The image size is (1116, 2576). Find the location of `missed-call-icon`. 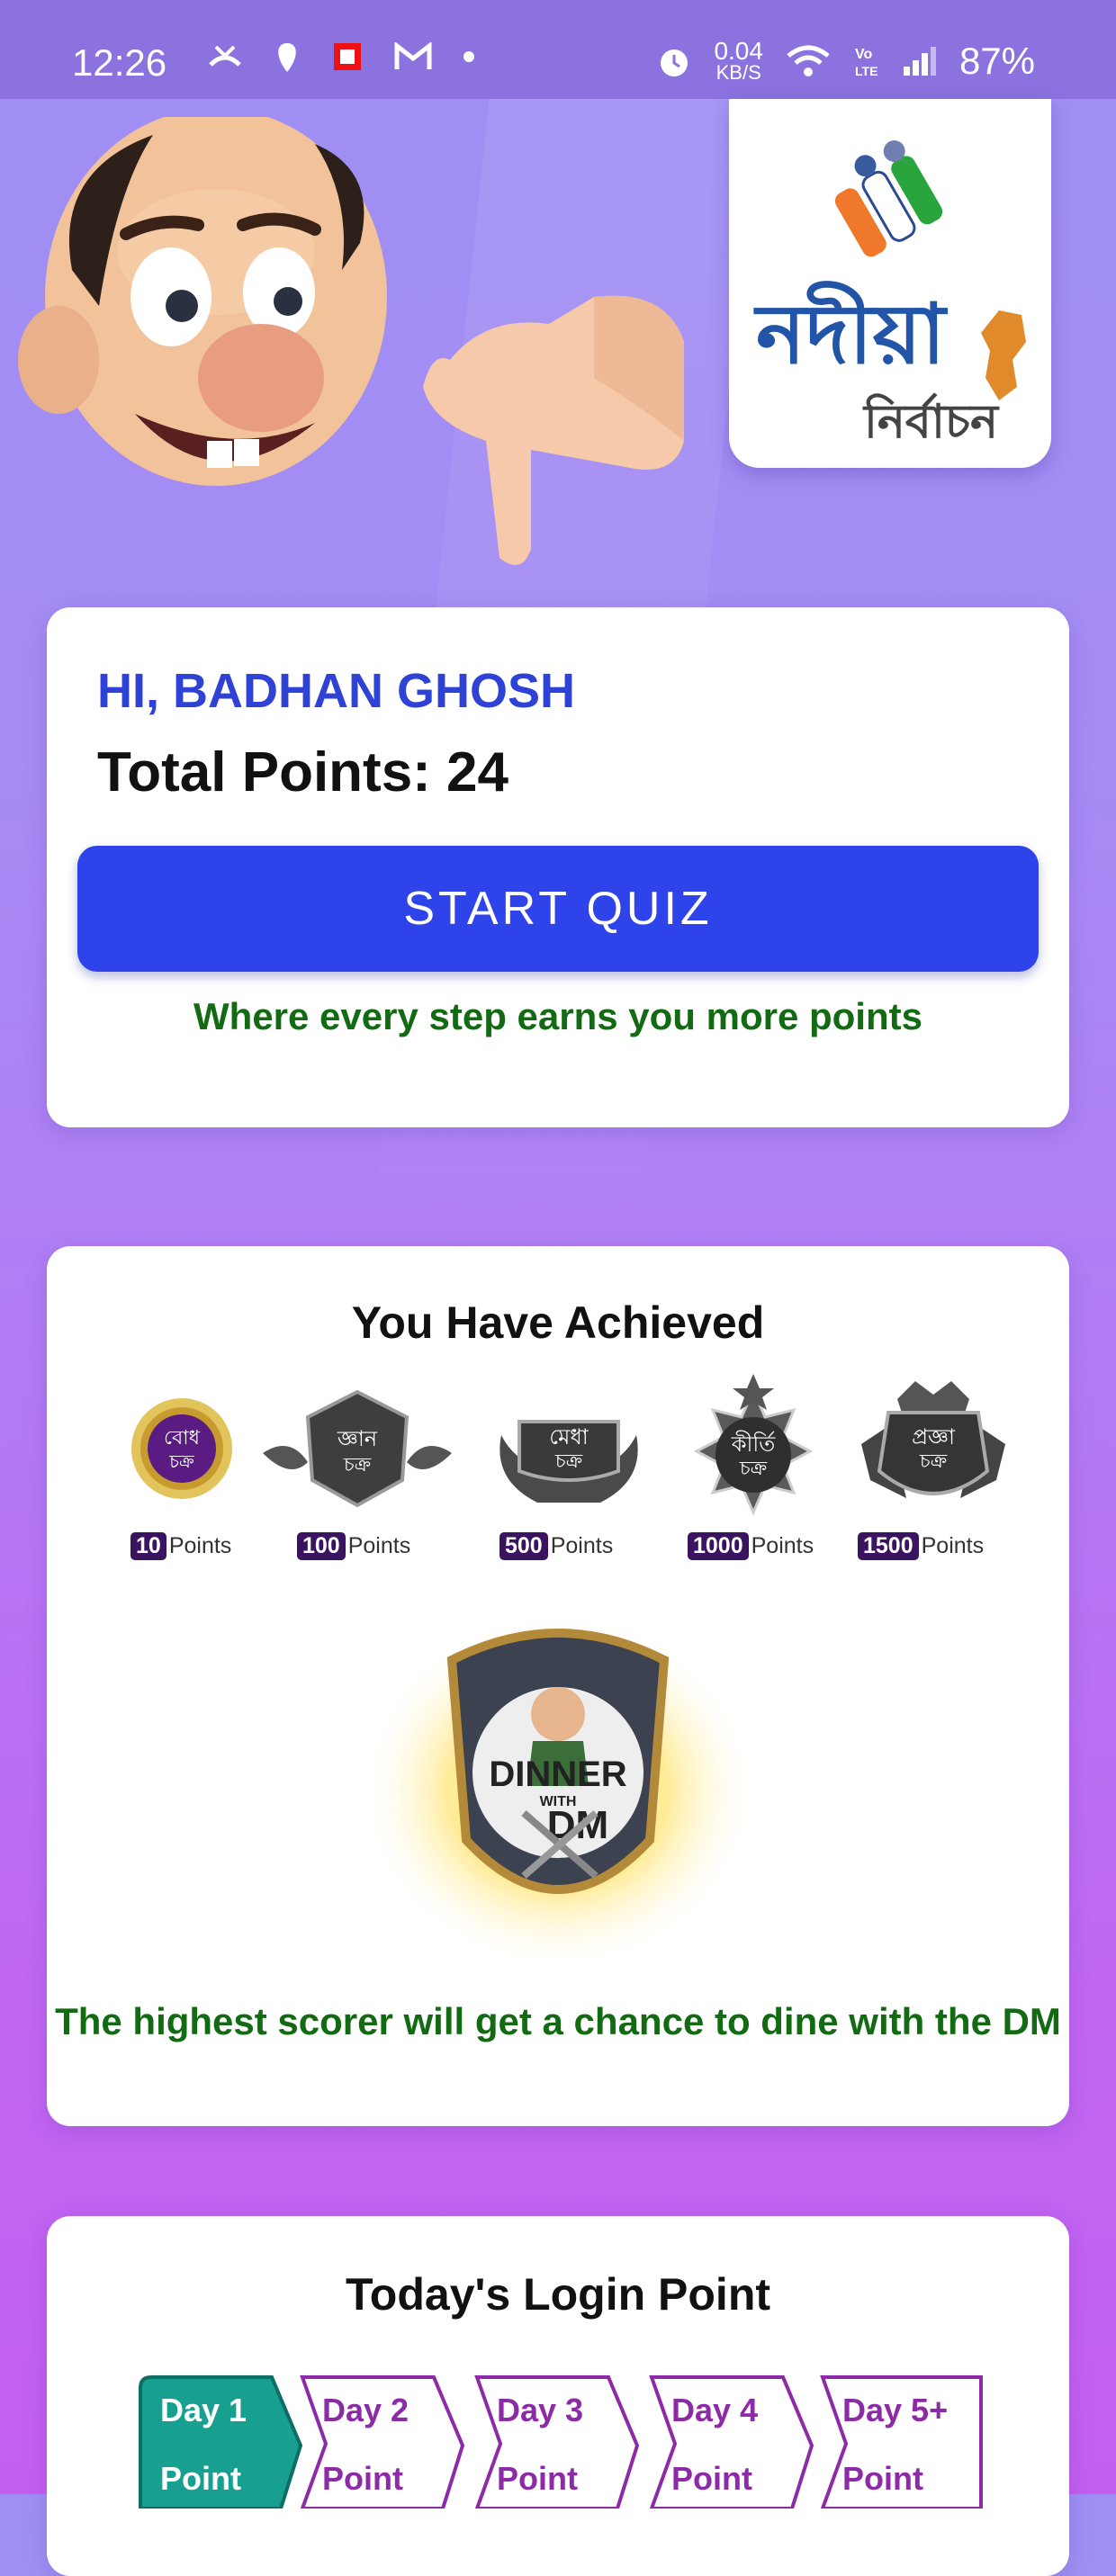

missed-call-icon is located at coordinates (225, 56).